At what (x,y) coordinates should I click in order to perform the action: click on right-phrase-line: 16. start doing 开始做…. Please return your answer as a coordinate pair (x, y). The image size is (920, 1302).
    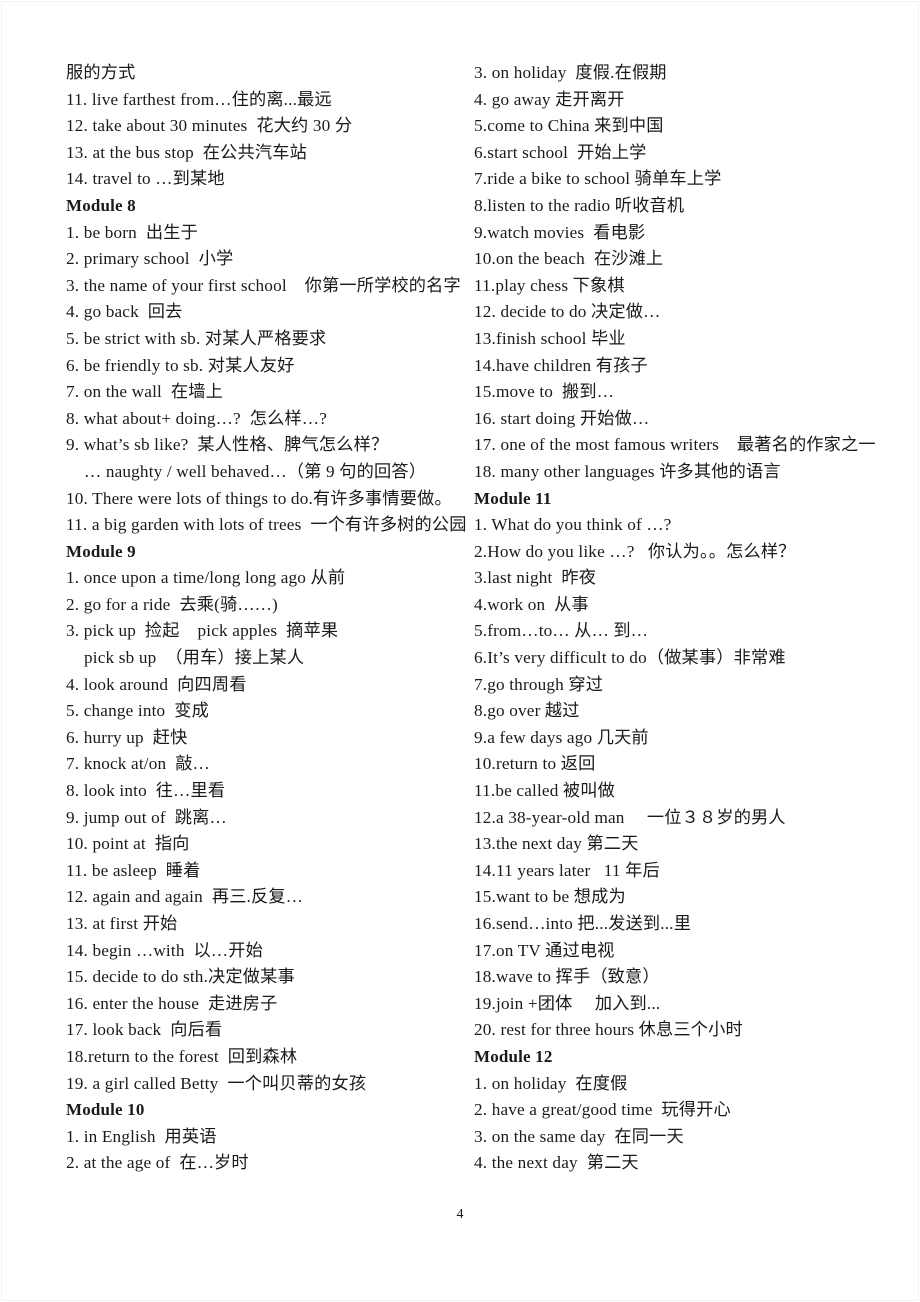
    Looking at the image, I should click on (562, 418).